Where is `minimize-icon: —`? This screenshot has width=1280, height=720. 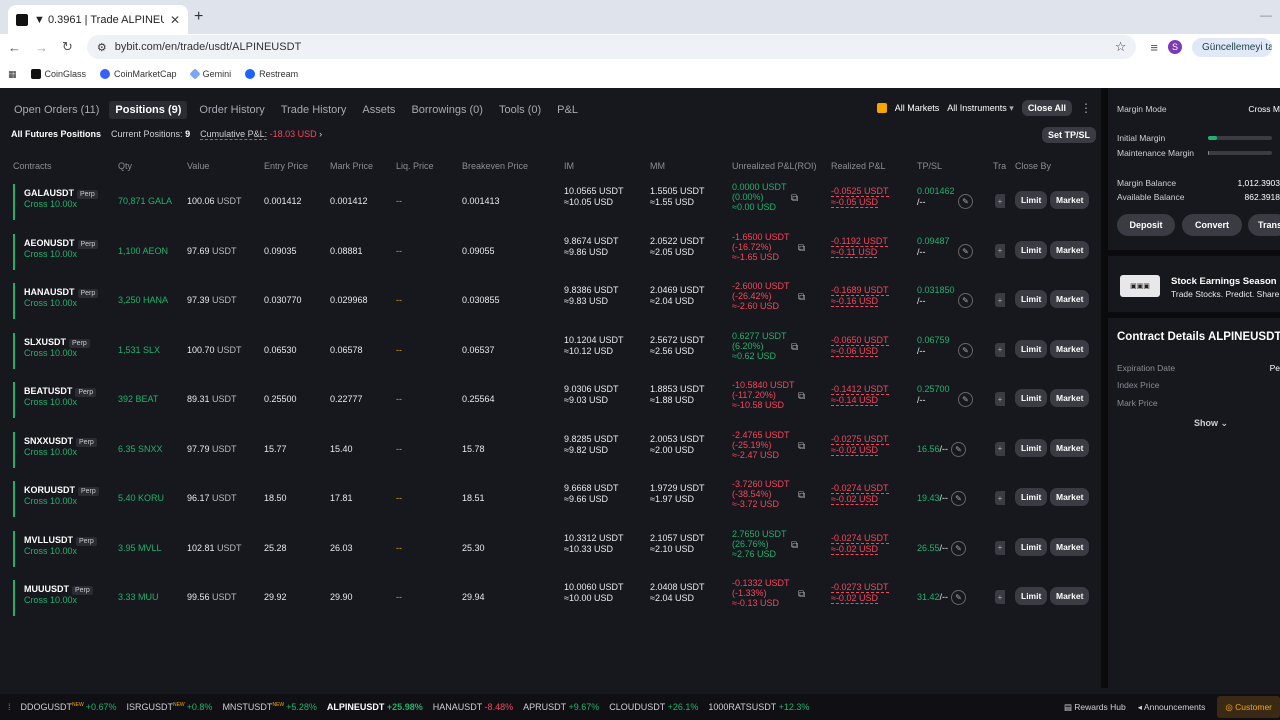
minimize-icon: — is located at coordinates (1266, 15).